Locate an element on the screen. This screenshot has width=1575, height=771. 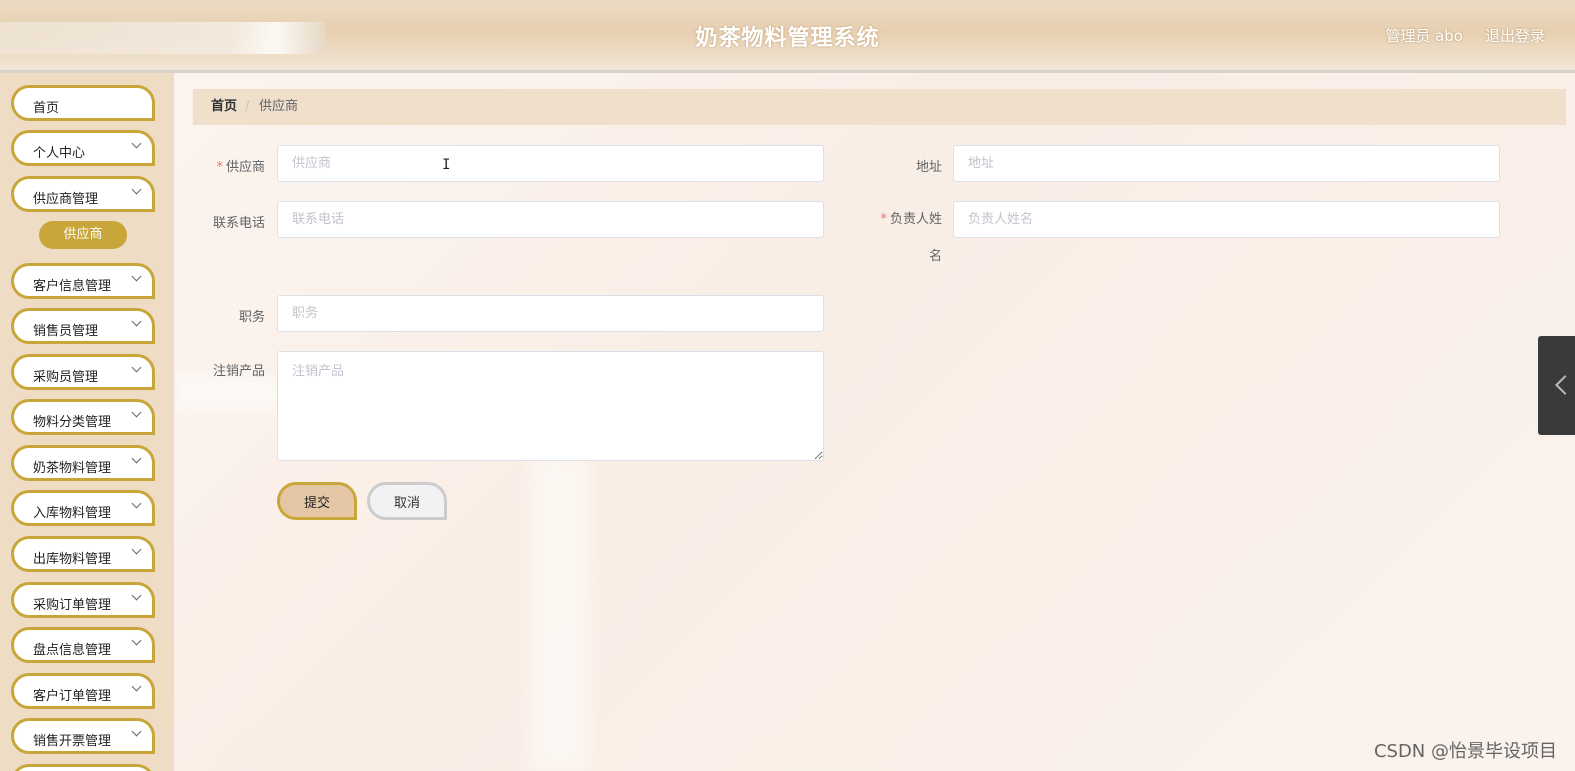
contact-name-input is located at coordinates (1226, 219).